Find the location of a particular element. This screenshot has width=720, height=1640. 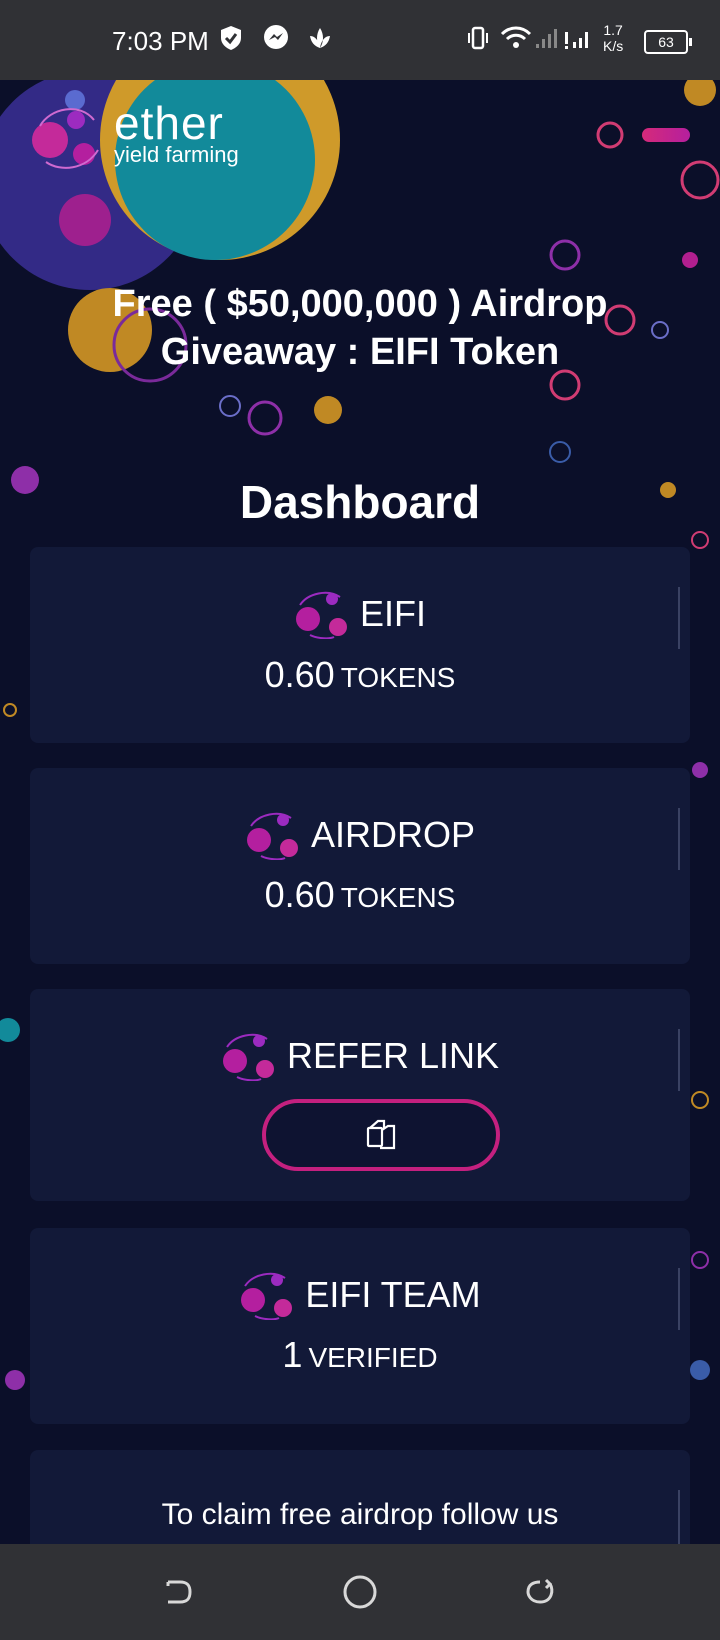

wifi-icon is located at coordinates (516, 37).